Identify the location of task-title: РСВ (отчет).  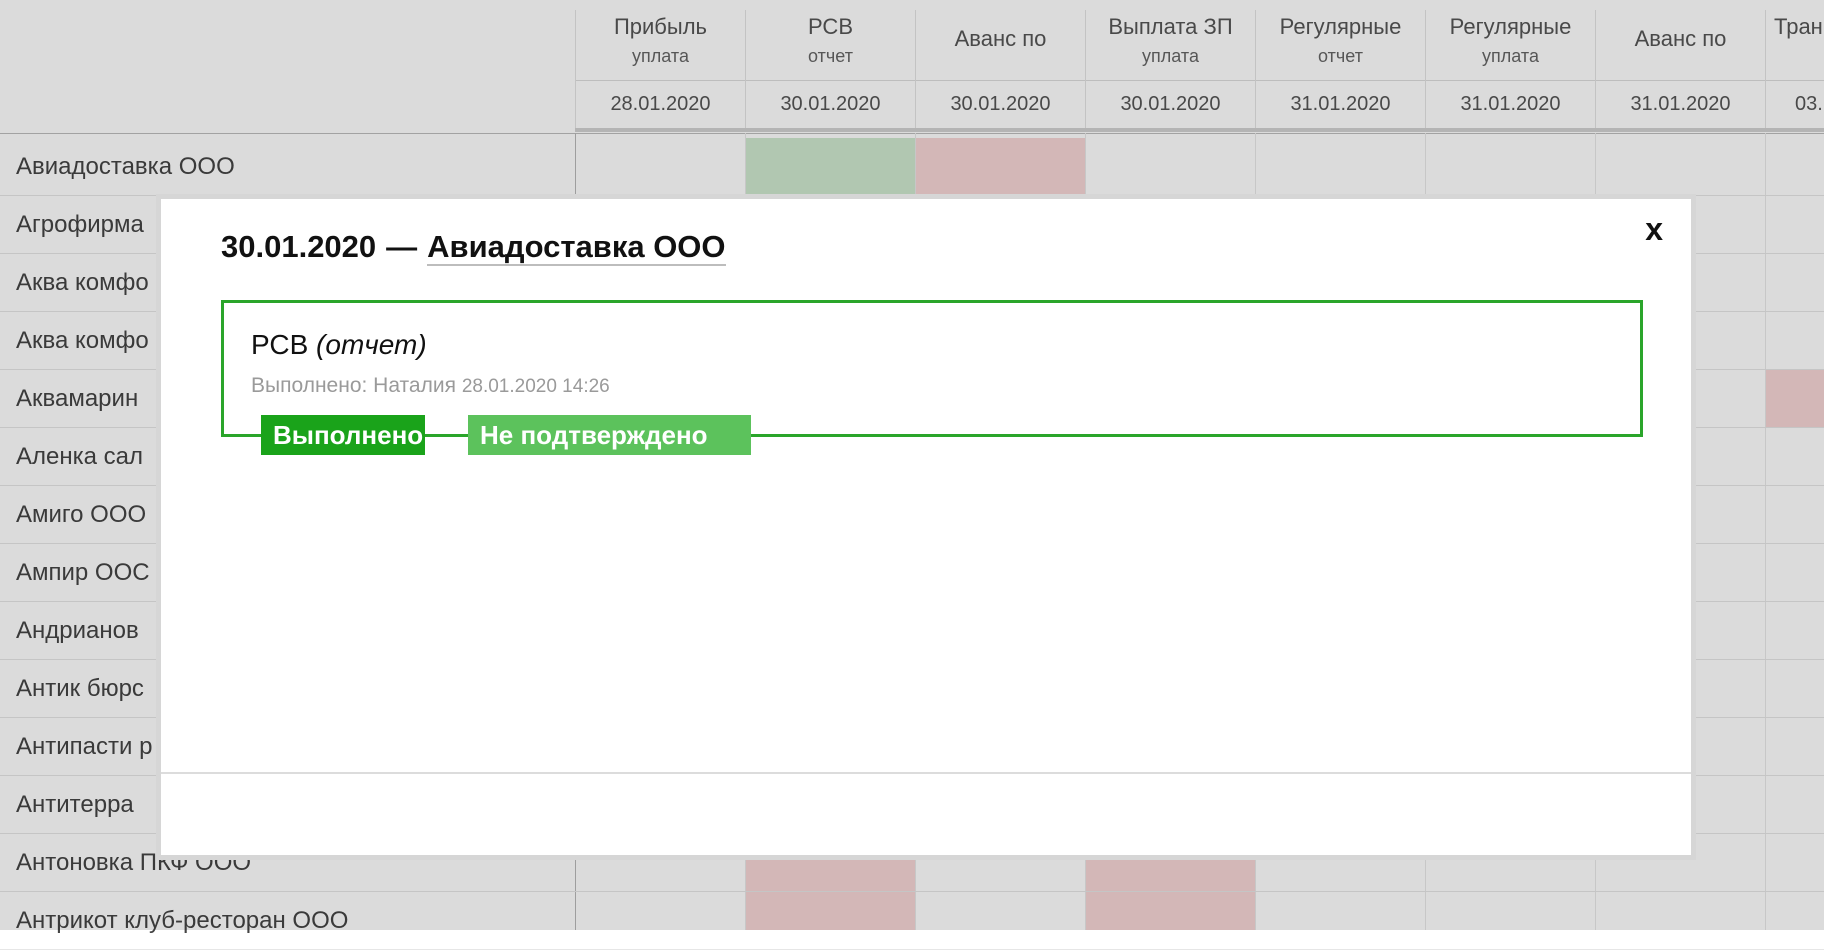
(339, 345).